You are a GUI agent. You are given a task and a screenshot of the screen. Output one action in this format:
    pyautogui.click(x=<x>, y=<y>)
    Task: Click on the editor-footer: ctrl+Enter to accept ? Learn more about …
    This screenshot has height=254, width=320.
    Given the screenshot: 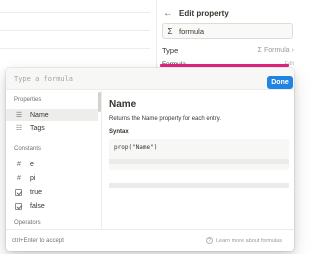 What is the action you would take?
    pyautogui.click(x=150, y=240)
    